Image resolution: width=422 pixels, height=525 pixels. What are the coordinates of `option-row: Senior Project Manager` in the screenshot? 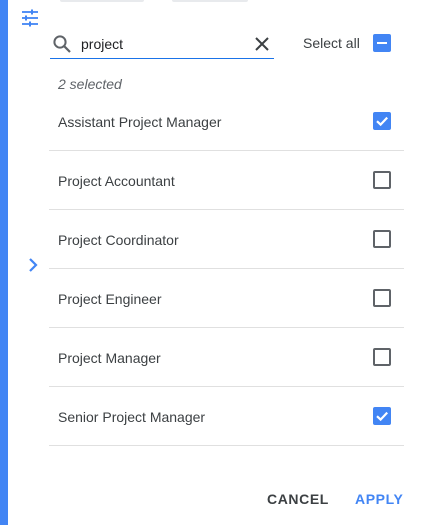 It's located at (226, 416).